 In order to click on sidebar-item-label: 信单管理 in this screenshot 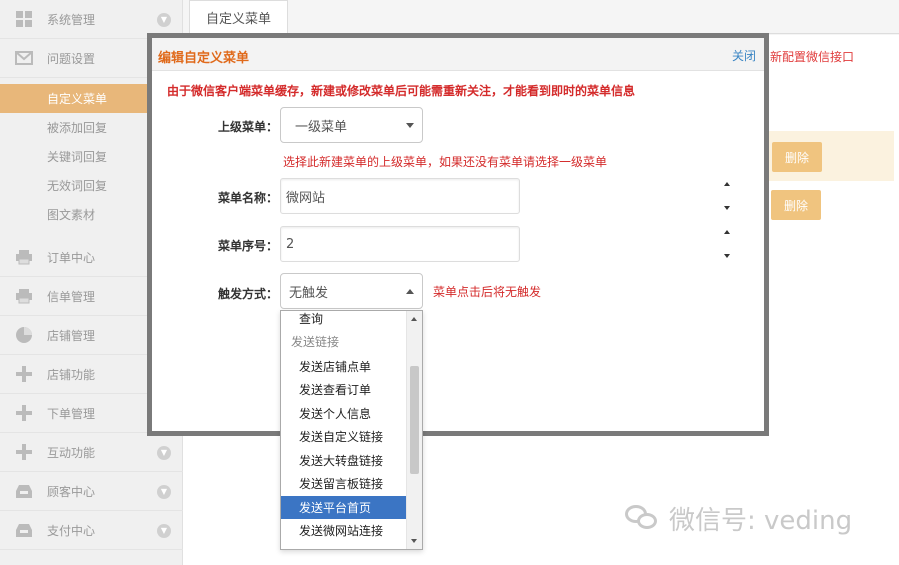, I will do `click(71, 296)`.